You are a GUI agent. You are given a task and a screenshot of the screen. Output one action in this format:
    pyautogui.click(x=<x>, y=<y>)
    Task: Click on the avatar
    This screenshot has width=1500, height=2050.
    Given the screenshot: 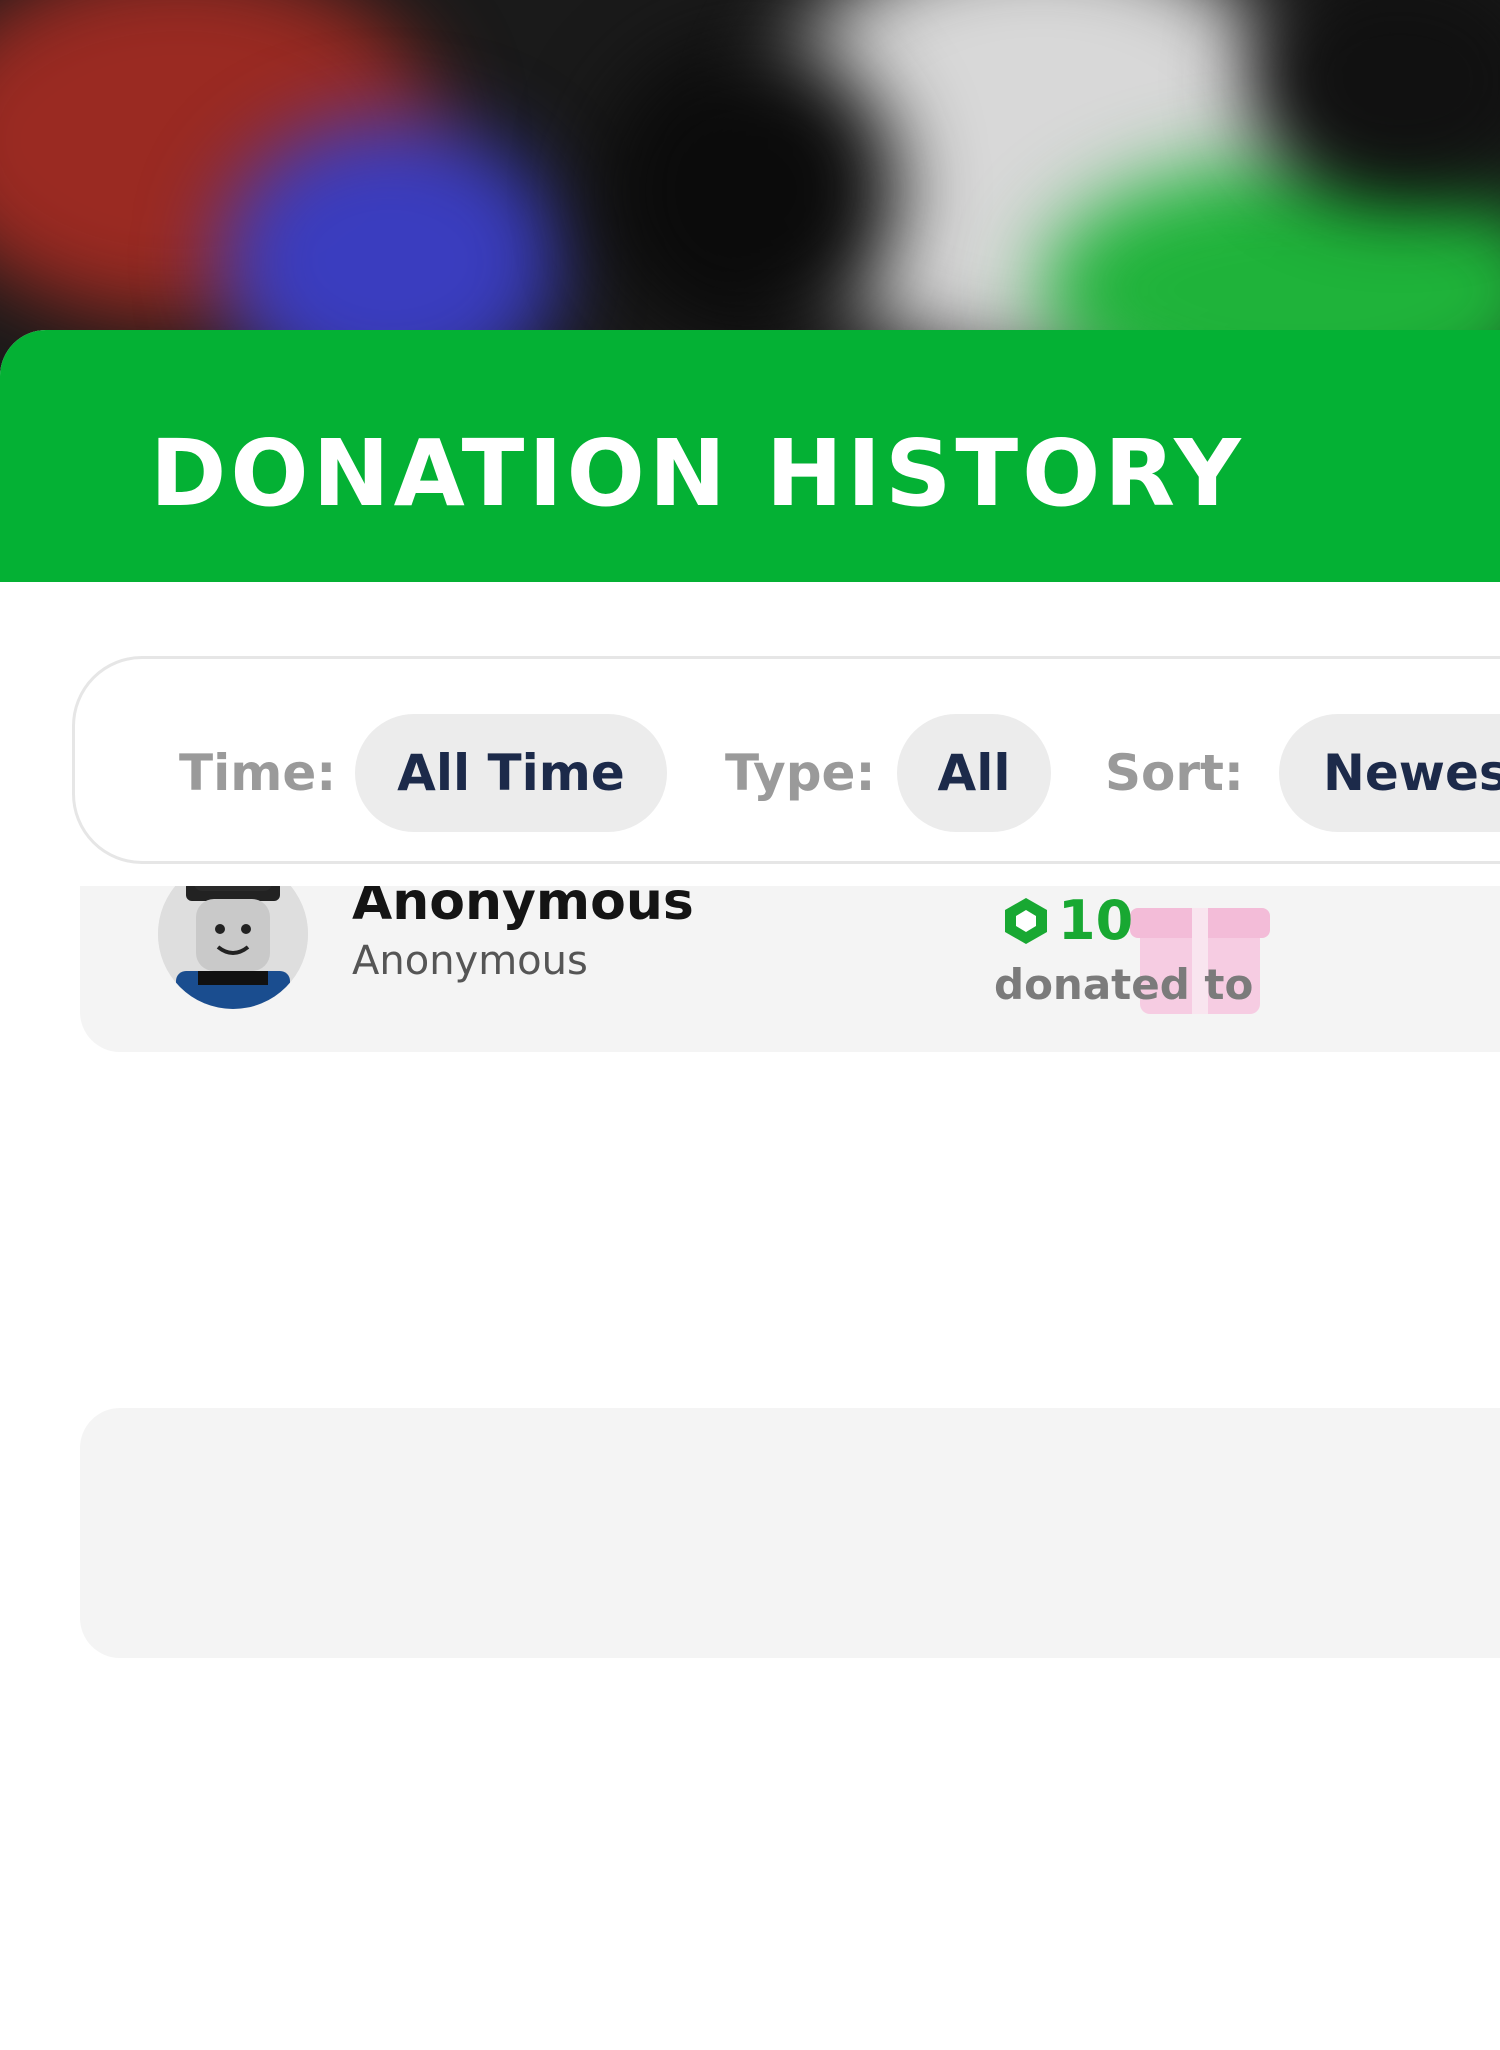 What is the action you would take?
    pyautogui.click(x=233, y=947)
    